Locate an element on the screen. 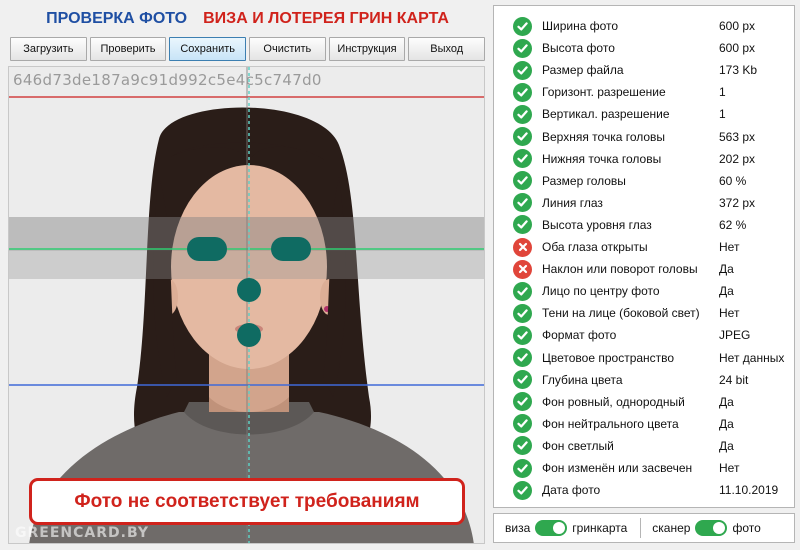  clear-button: Очистить is located at coordinates (287, 49).